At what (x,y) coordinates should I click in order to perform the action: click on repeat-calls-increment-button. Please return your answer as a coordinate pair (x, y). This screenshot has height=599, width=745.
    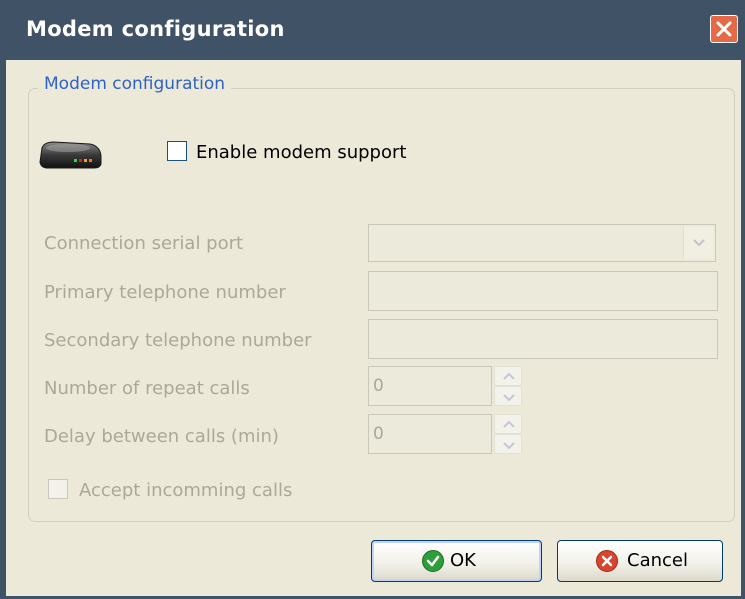
    Looking at the image, I should click on (508, 376).